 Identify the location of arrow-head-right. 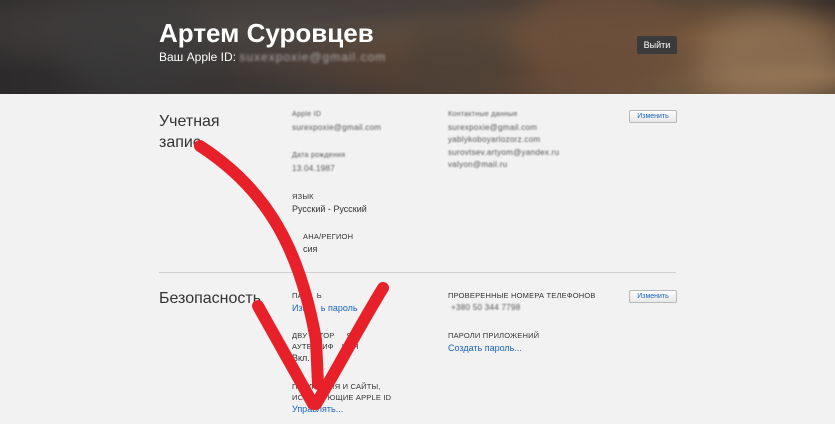
(349, 346).